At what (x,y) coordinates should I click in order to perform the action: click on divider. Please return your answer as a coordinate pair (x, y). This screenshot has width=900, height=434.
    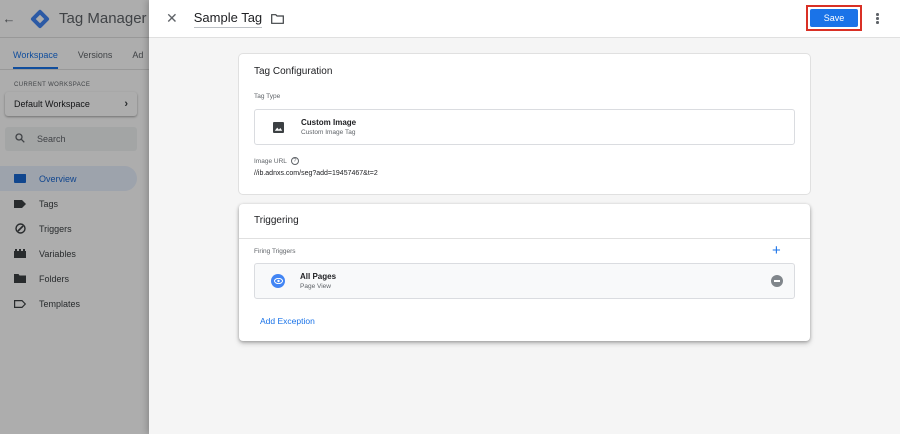
    Looking at the image, I should click on (524, 238).